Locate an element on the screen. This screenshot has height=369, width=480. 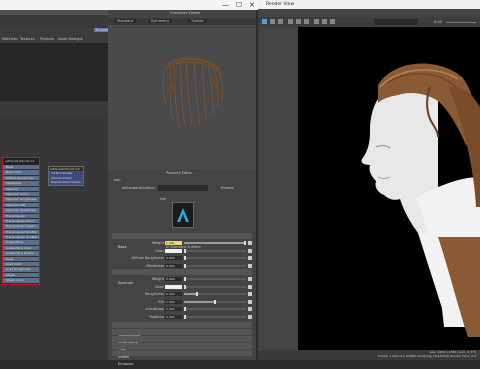
base-value-field: 1.000 is located at coordinates (173, 243).